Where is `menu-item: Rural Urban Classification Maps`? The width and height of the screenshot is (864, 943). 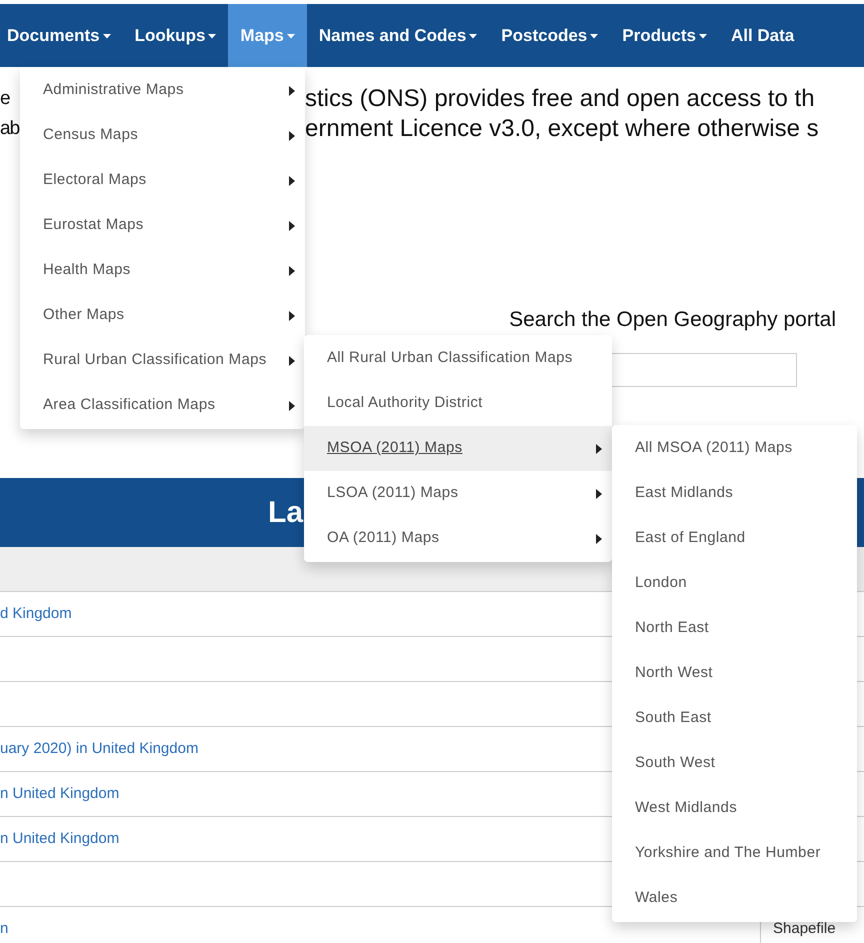
menu-item: Rural Urban Classification Maps is located at coordinates (162, 360).